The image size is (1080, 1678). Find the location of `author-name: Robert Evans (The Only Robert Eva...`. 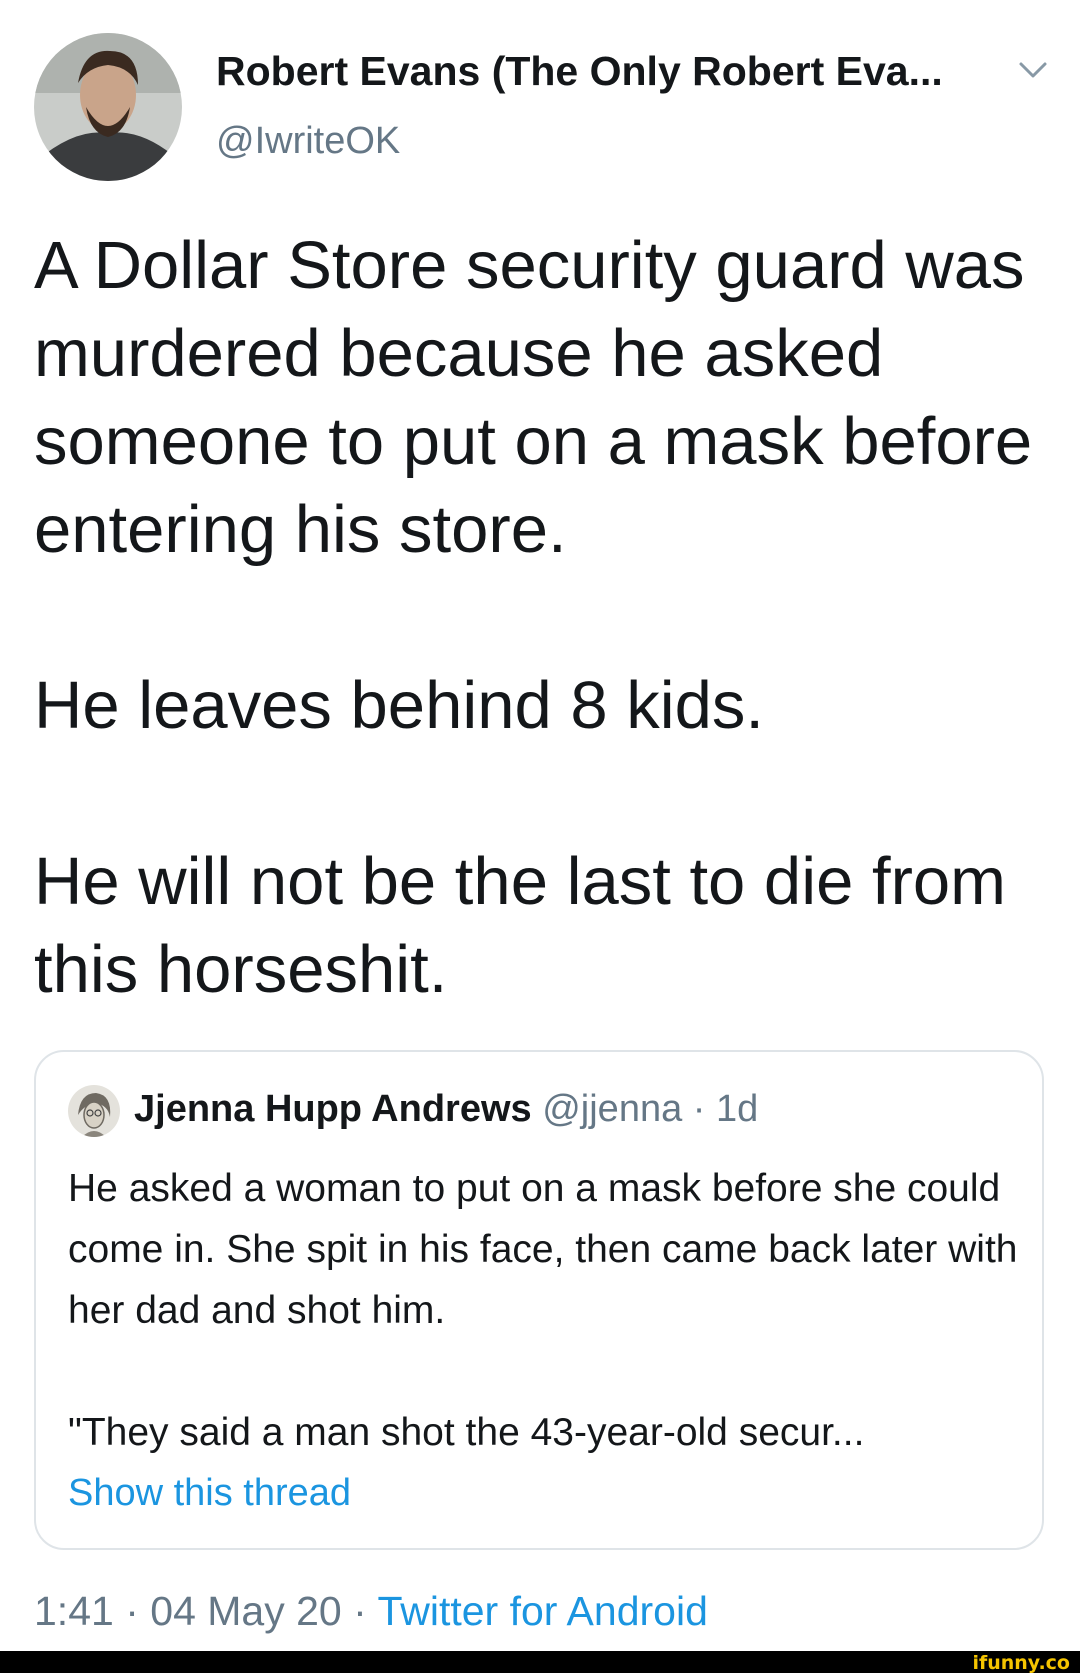

author-name: Robert Evans (The Only Robert Eva... is located at coordinates (579, 71).